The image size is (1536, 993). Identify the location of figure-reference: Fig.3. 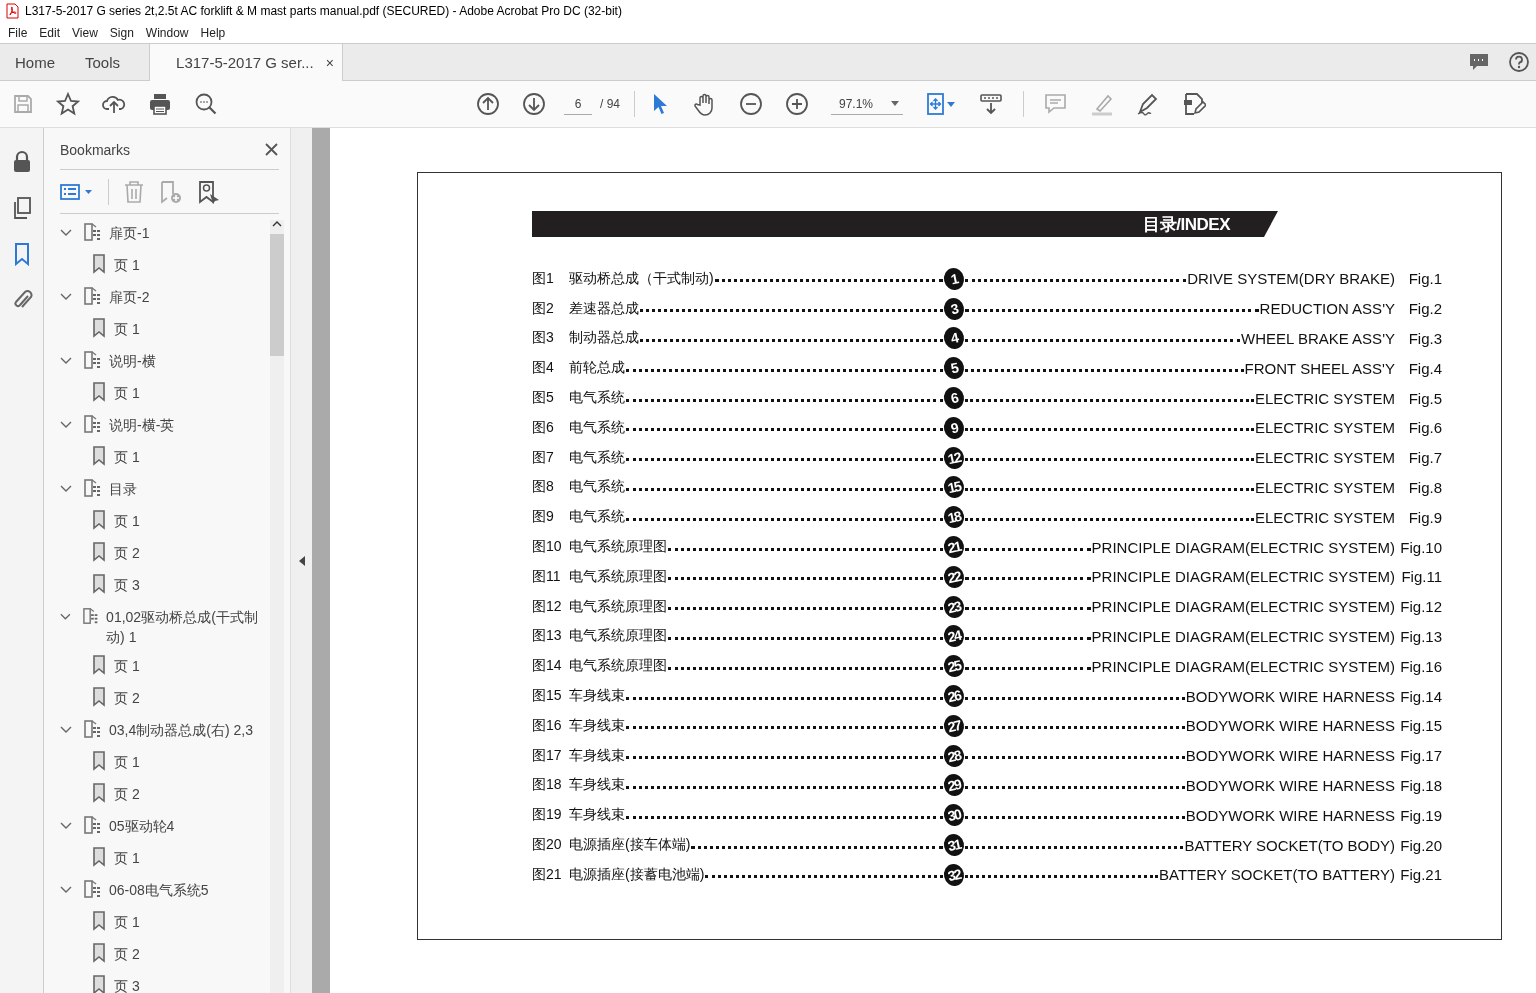
(1424, 338).